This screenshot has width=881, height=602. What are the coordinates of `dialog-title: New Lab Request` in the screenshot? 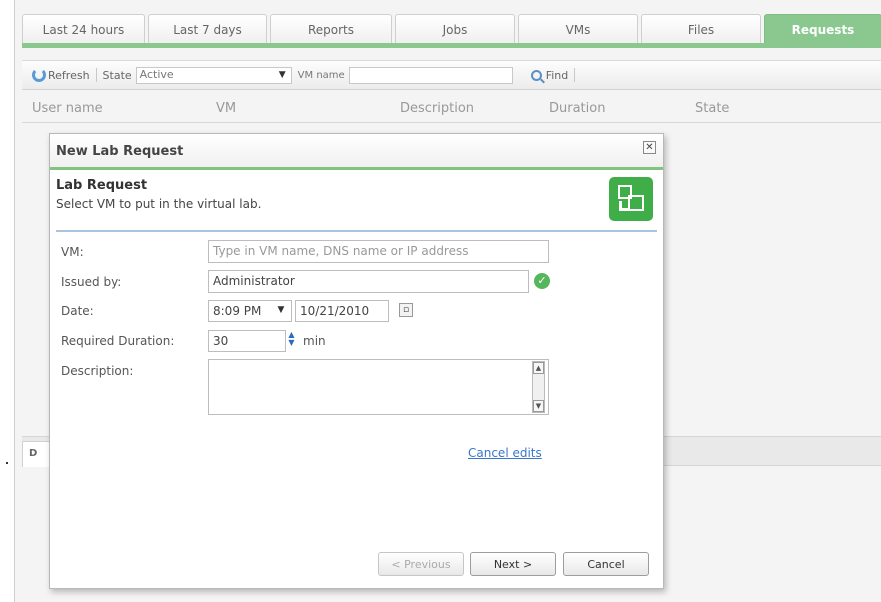 It's located at (120, 151).